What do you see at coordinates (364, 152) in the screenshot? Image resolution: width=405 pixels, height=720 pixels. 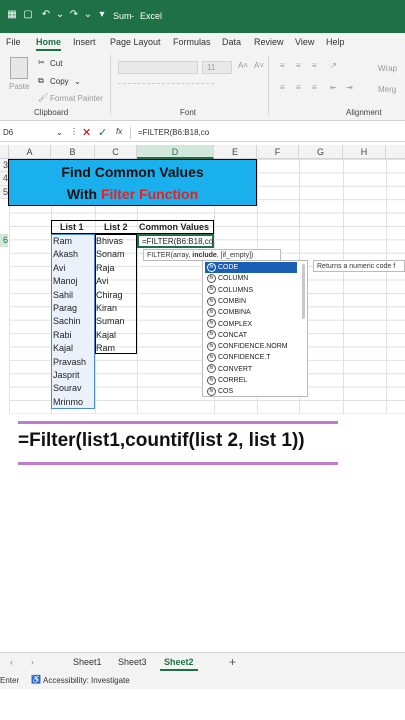 I see `column-header-h: H` at bounding box center [364, 152].